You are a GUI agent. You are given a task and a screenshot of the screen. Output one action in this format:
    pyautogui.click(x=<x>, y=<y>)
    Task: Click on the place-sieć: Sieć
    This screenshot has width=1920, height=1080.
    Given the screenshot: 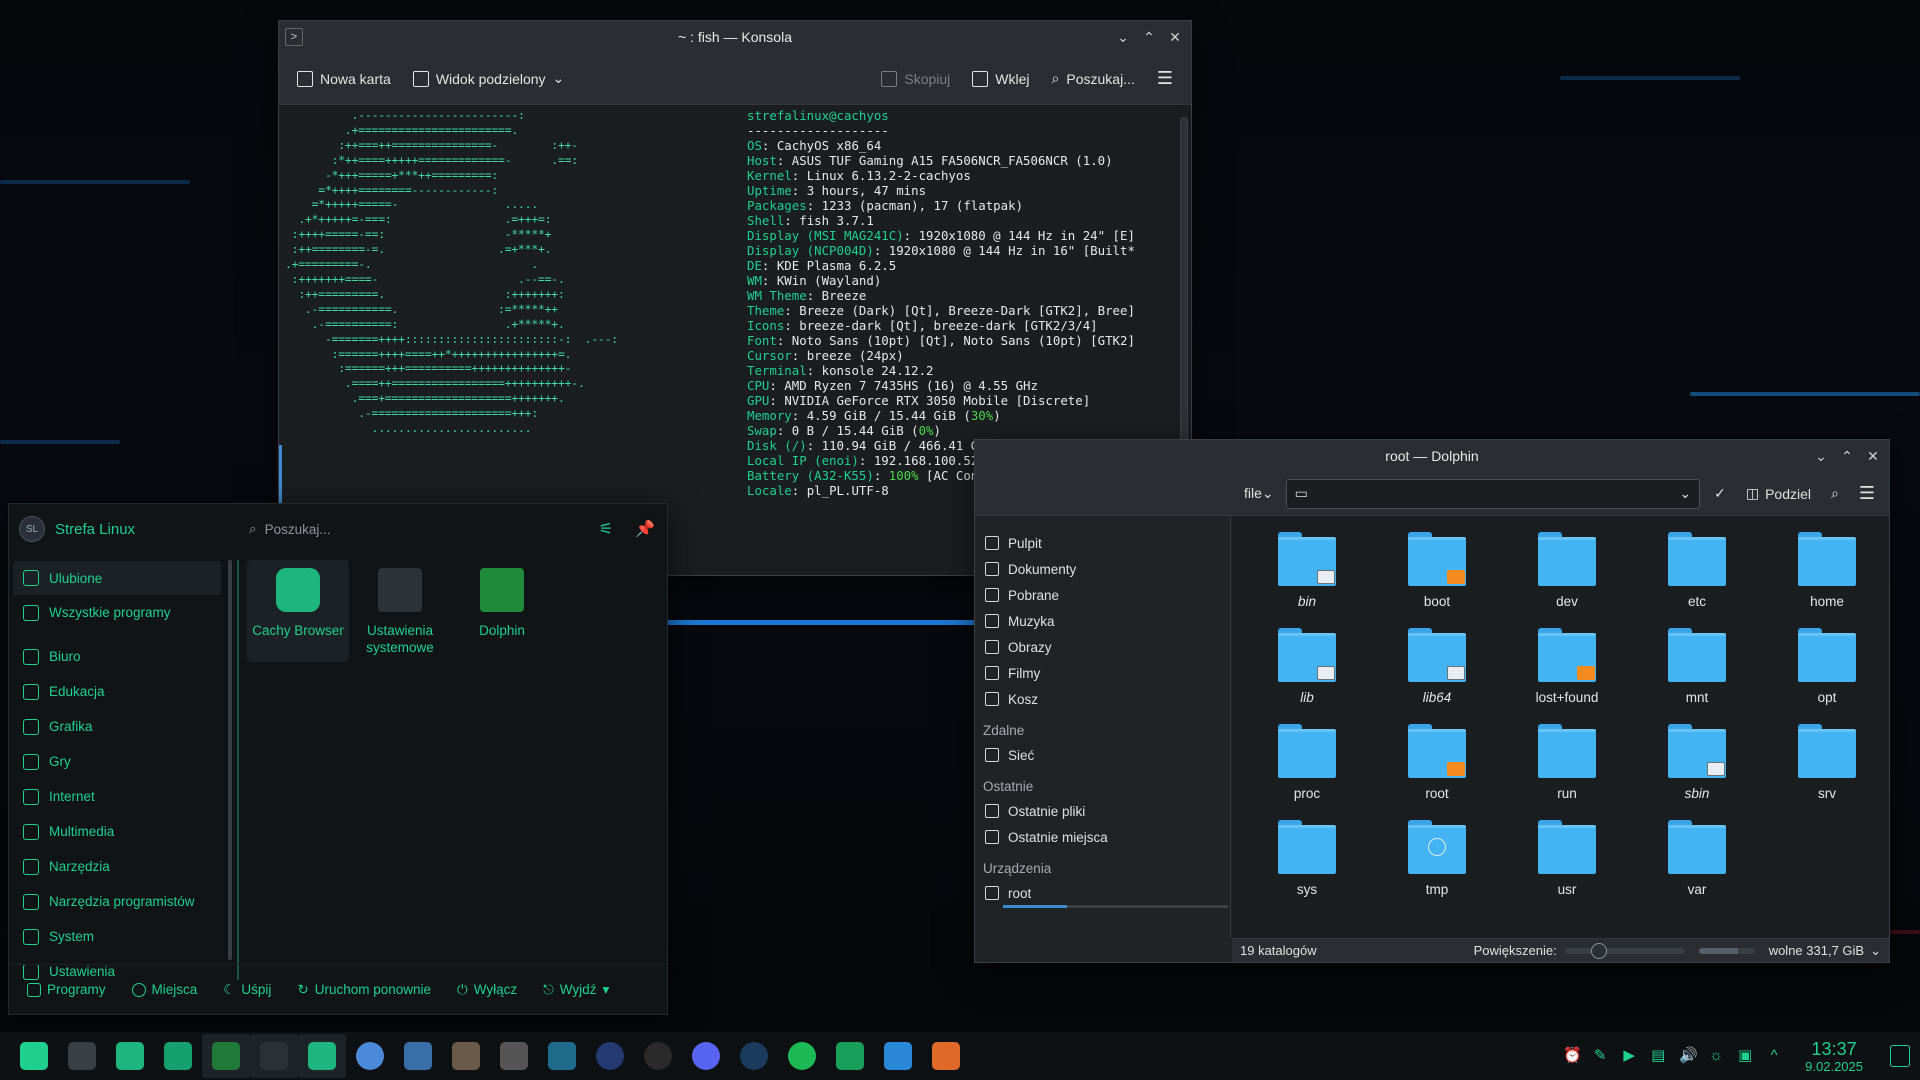 What is the action you would take?
    pyautogui.click(x=1102, y=755)
    